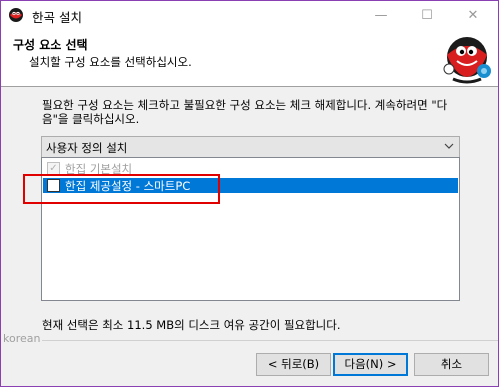  I want to click on minimize-button: —, so click(381, 15).